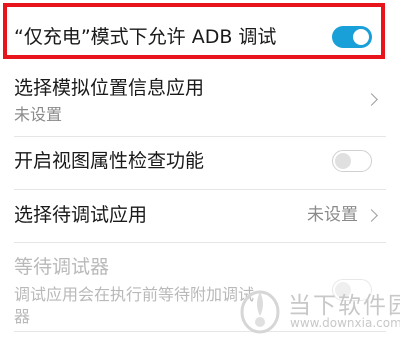 This screenshot has width=400, height=346. Describe the element at coordinates (344, 306) in the screenshot. I see `watermark-text: 当下软件园` at that location.